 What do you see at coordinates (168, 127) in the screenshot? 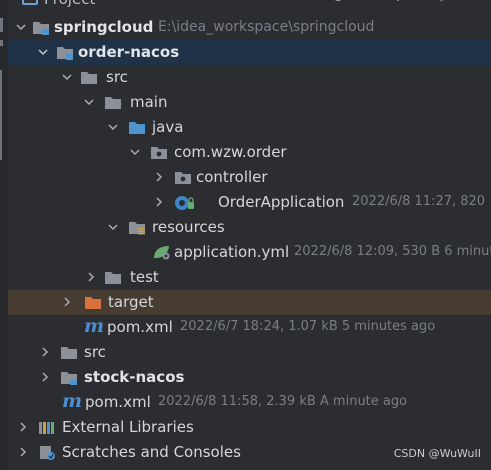
I see `tree-label-java: java` at bounding box center [168, 127].